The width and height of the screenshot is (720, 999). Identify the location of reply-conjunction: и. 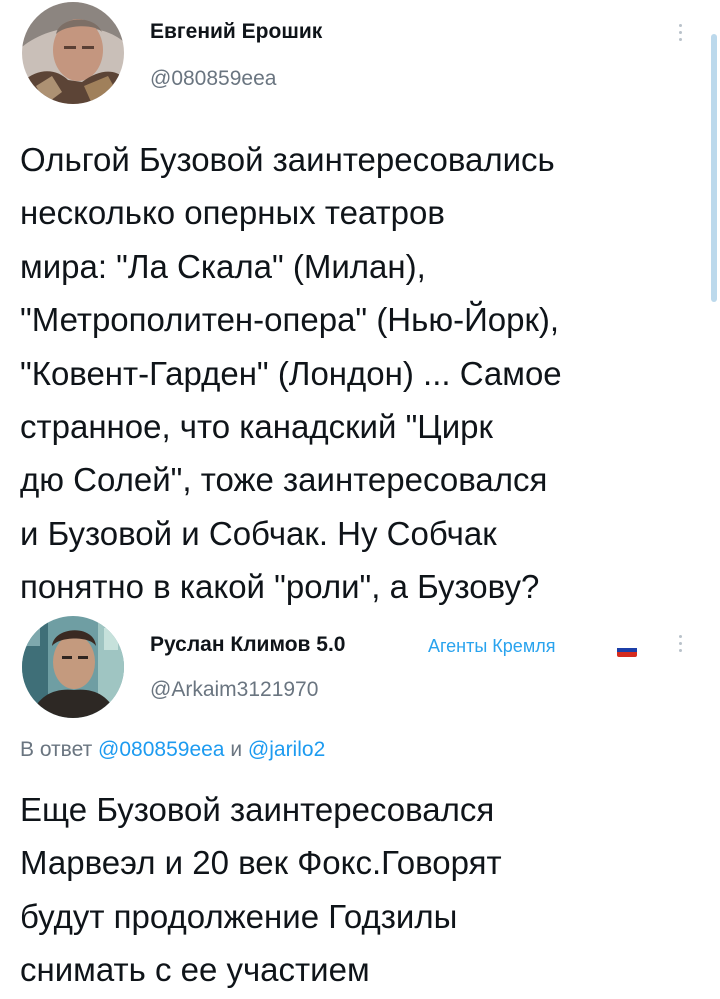
(236, 749).